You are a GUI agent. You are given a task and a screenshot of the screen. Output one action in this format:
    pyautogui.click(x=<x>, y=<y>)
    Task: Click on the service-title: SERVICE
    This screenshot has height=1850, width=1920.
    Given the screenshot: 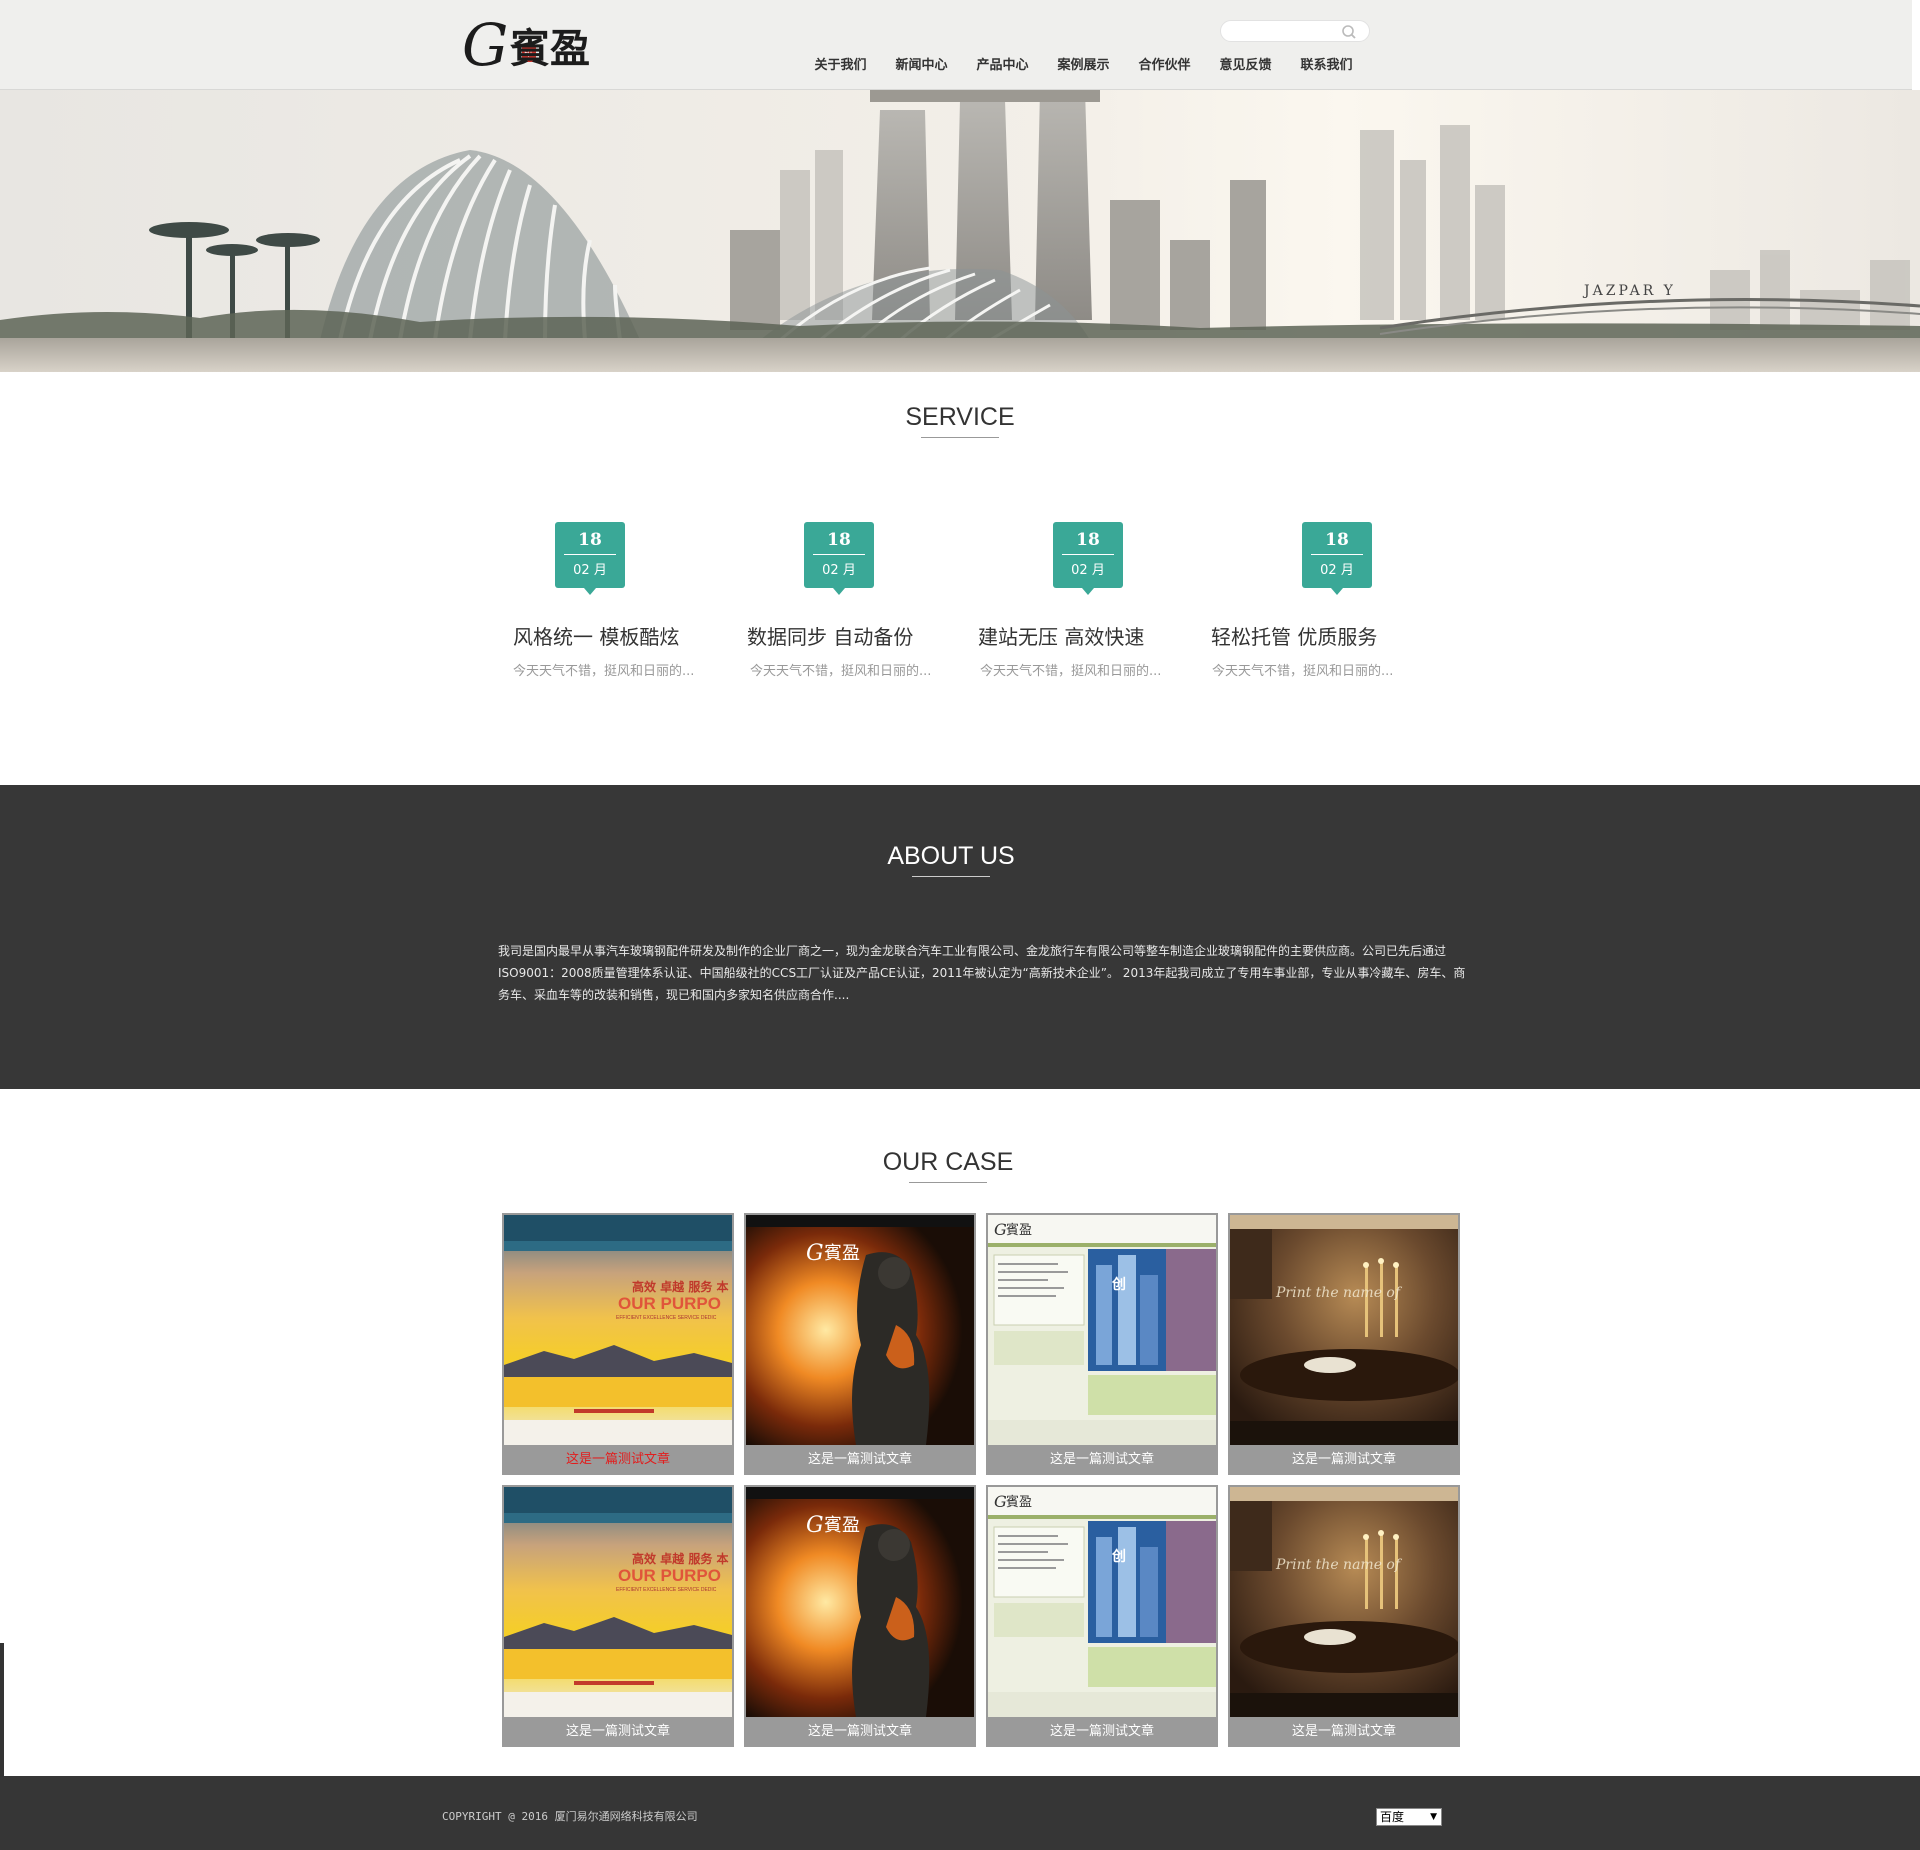 What is the action you would take?
    pyautogui.click(x=960, y=417)
    